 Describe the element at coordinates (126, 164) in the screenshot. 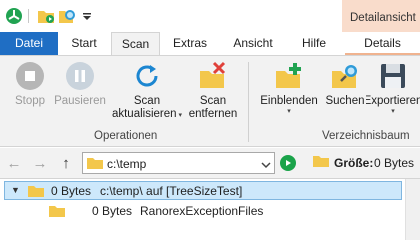

I see `path-input: c:\temp` at that location.